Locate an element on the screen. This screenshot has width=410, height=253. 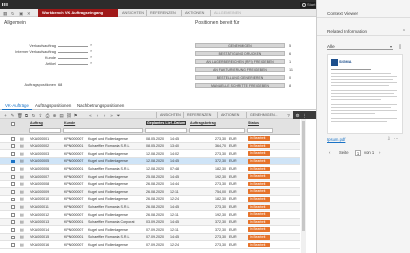
referenzen-menu: REFERENZEN is located at coordinates (163, 13).